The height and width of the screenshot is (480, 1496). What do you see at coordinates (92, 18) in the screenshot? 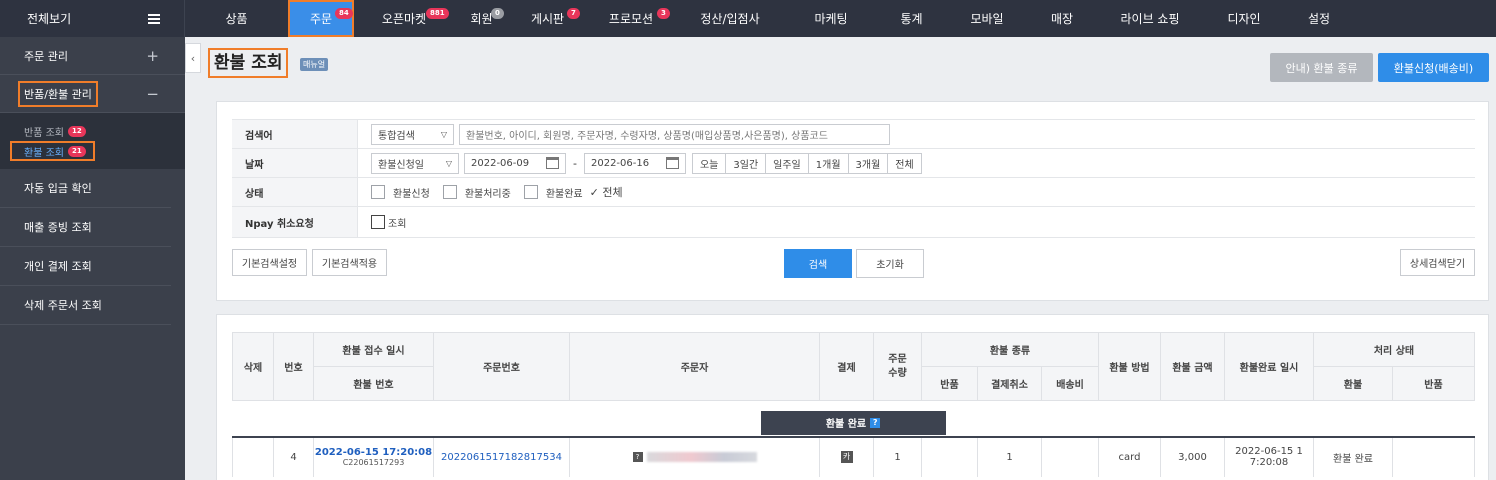
I see `all-view-button: 전체보기` at bounding box center [92, 18].